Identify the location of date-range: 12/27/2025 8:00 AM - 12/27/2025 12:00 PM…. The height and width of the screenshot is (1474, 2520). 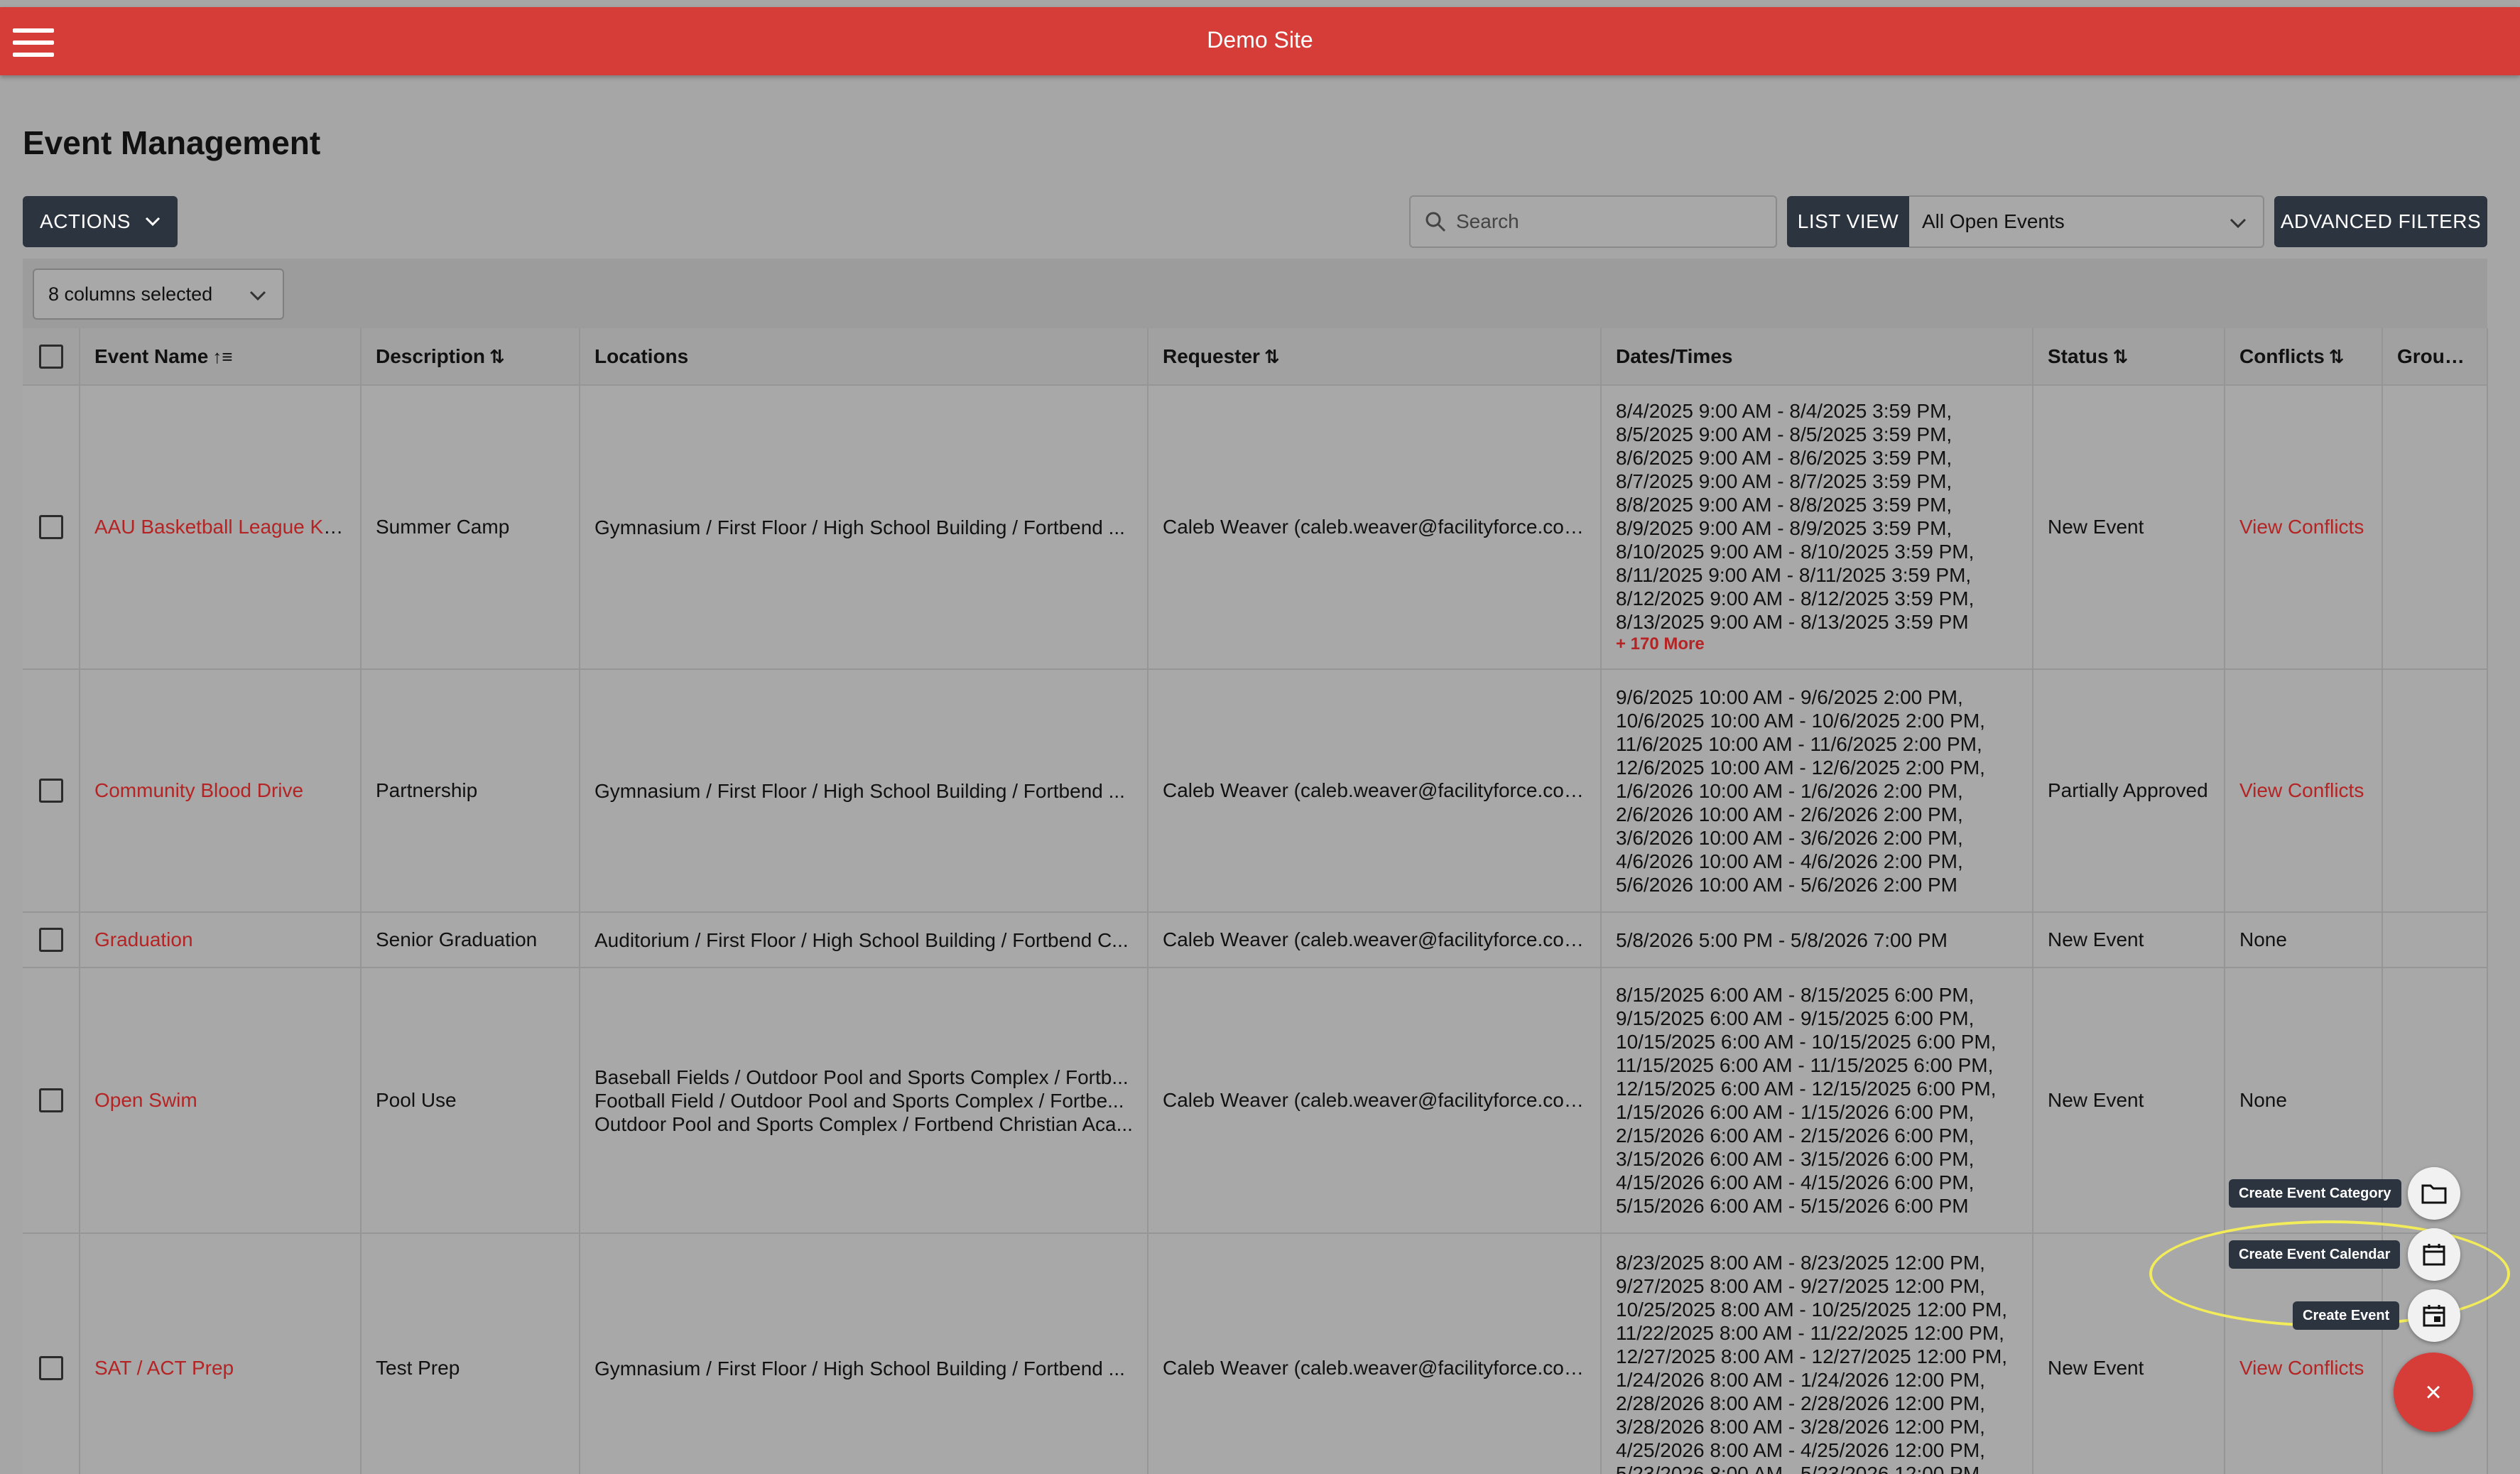
(1812, 1356).